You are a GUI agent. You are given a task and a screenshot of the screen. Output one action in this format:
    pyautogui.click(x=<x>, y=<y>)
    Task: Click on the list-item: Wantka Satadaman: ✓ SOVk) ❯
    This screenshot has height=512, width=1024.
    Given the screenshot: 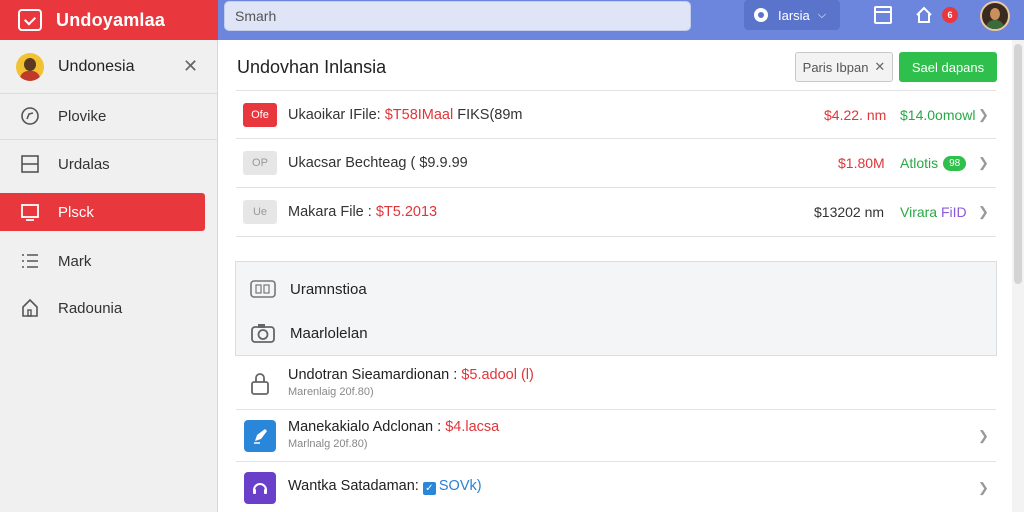 What is the action you would take?
    pyautogui.click(x=616, y=487)
    